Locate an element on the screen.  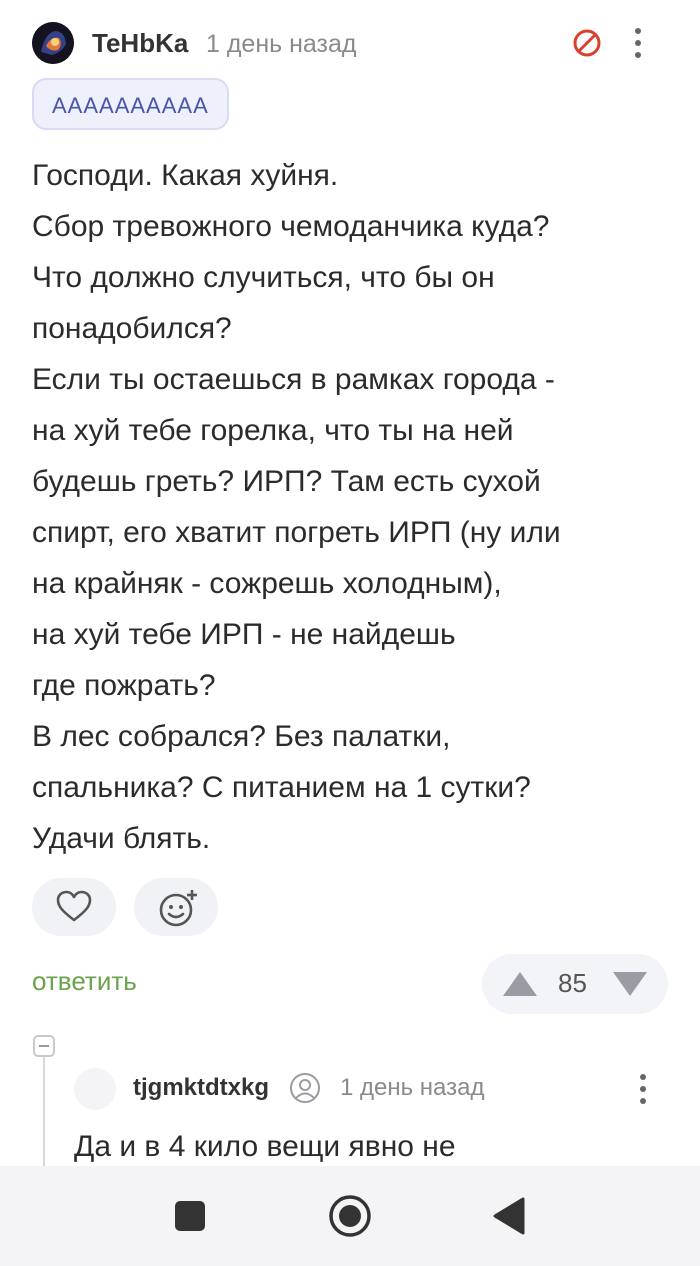
comment-line: на хуй тебе горелка, что ты на ней is located at coordinates (273, 430).